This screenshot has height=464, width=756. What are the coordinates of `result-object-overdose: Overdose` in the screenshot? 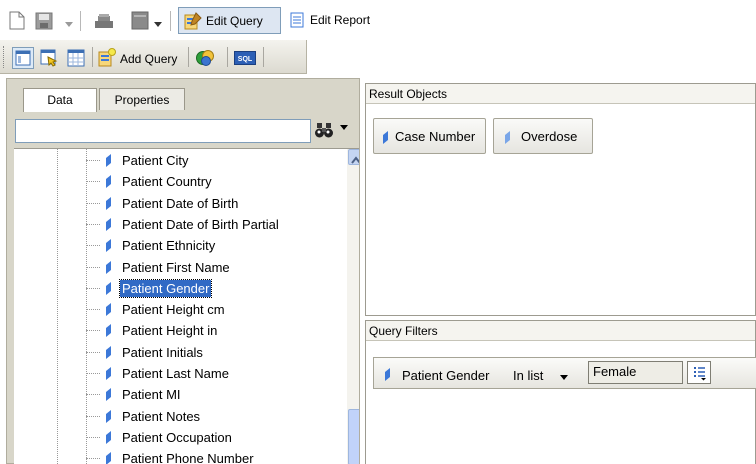 It's located at (543, 136).